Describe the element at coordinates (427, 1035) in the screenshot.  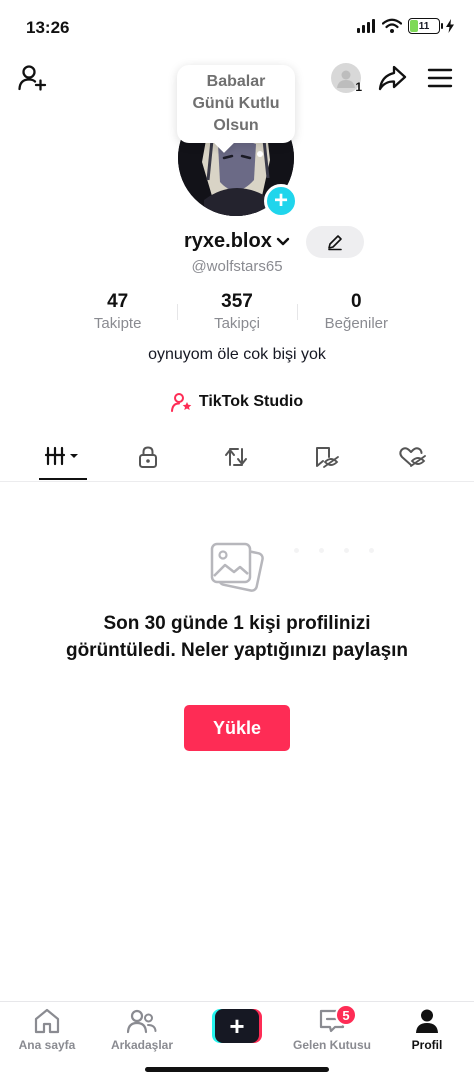
I see `nav-profile: Profil` at that location.